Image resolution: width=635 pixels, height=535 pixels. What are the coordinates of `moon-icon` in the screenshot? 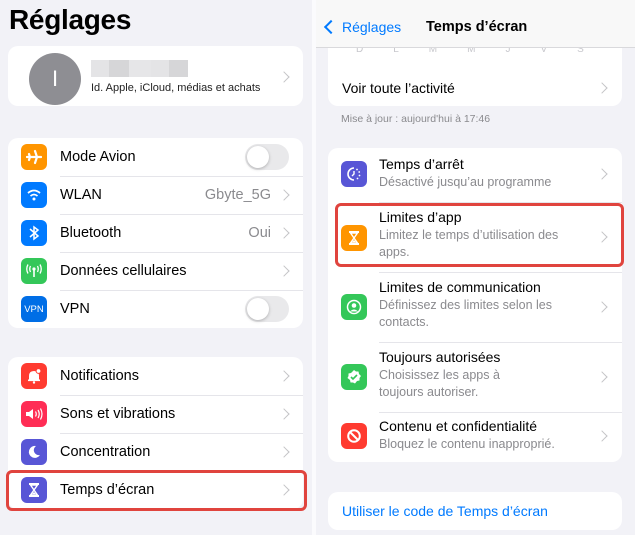 It's located at (34, 452).